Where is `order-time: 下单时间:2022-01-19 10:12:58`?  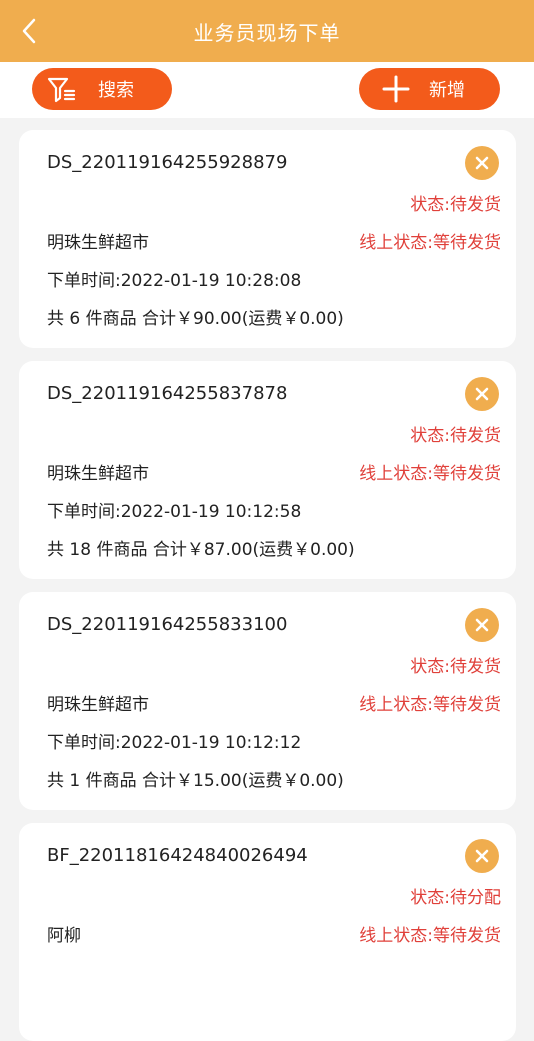
order-time: 下单时间:2022-01-19 10:12:58 is located at coordinates (174, 512).